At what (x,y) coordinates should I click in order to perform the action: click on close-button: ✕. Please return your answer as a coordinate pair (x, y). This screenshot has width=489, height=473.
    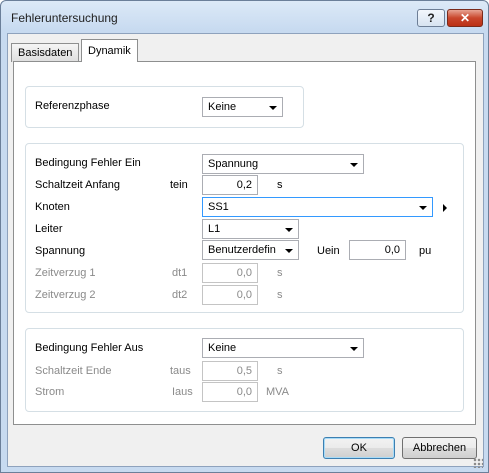
    Looking at the image, I should click on (465, 18).